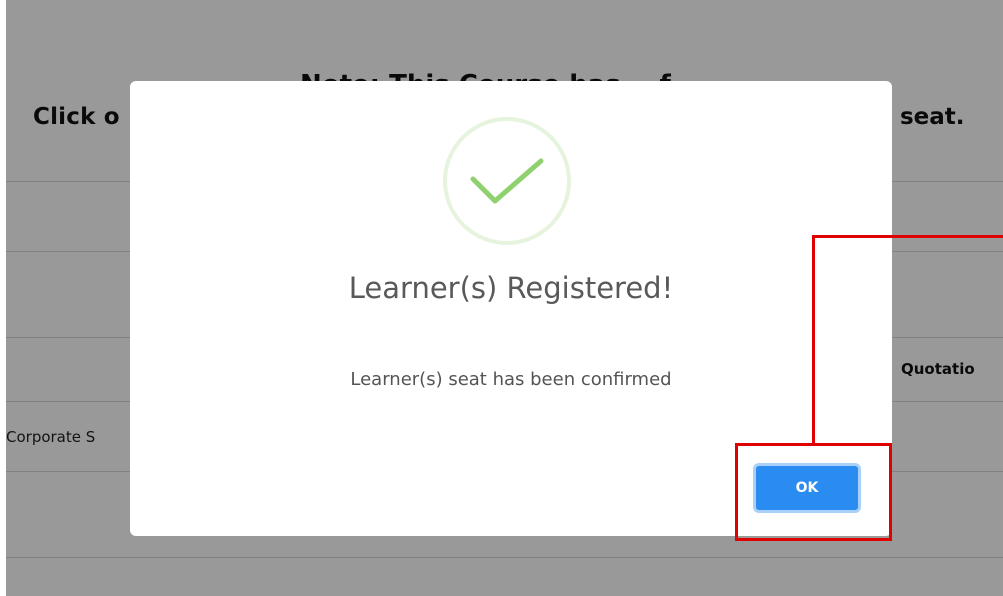 Image resolution: width=1003 pixels, height=596 pixels. I want to click on annotation-line-horizontal, so click(907, 236).